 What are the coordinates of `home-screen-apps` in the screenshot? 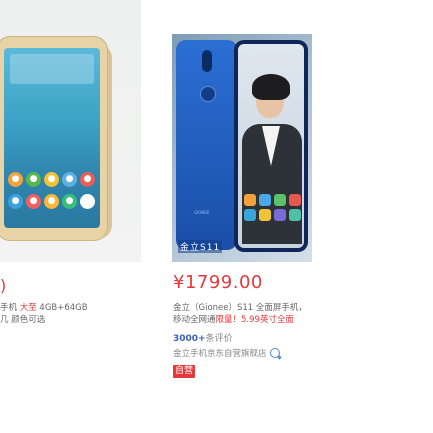 It's located at (272, 207).